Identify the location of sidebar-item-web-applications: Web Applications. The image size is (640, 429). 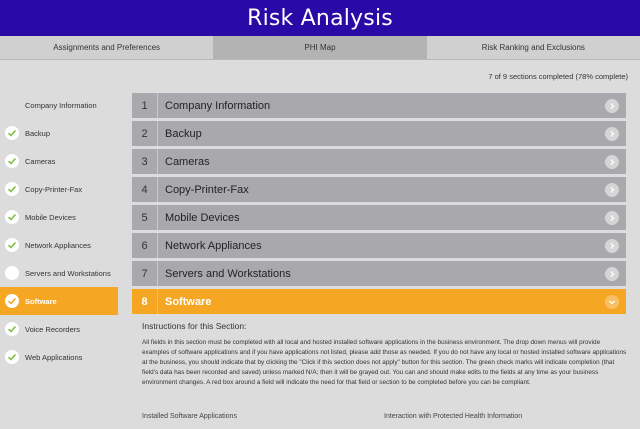
(59, 357).